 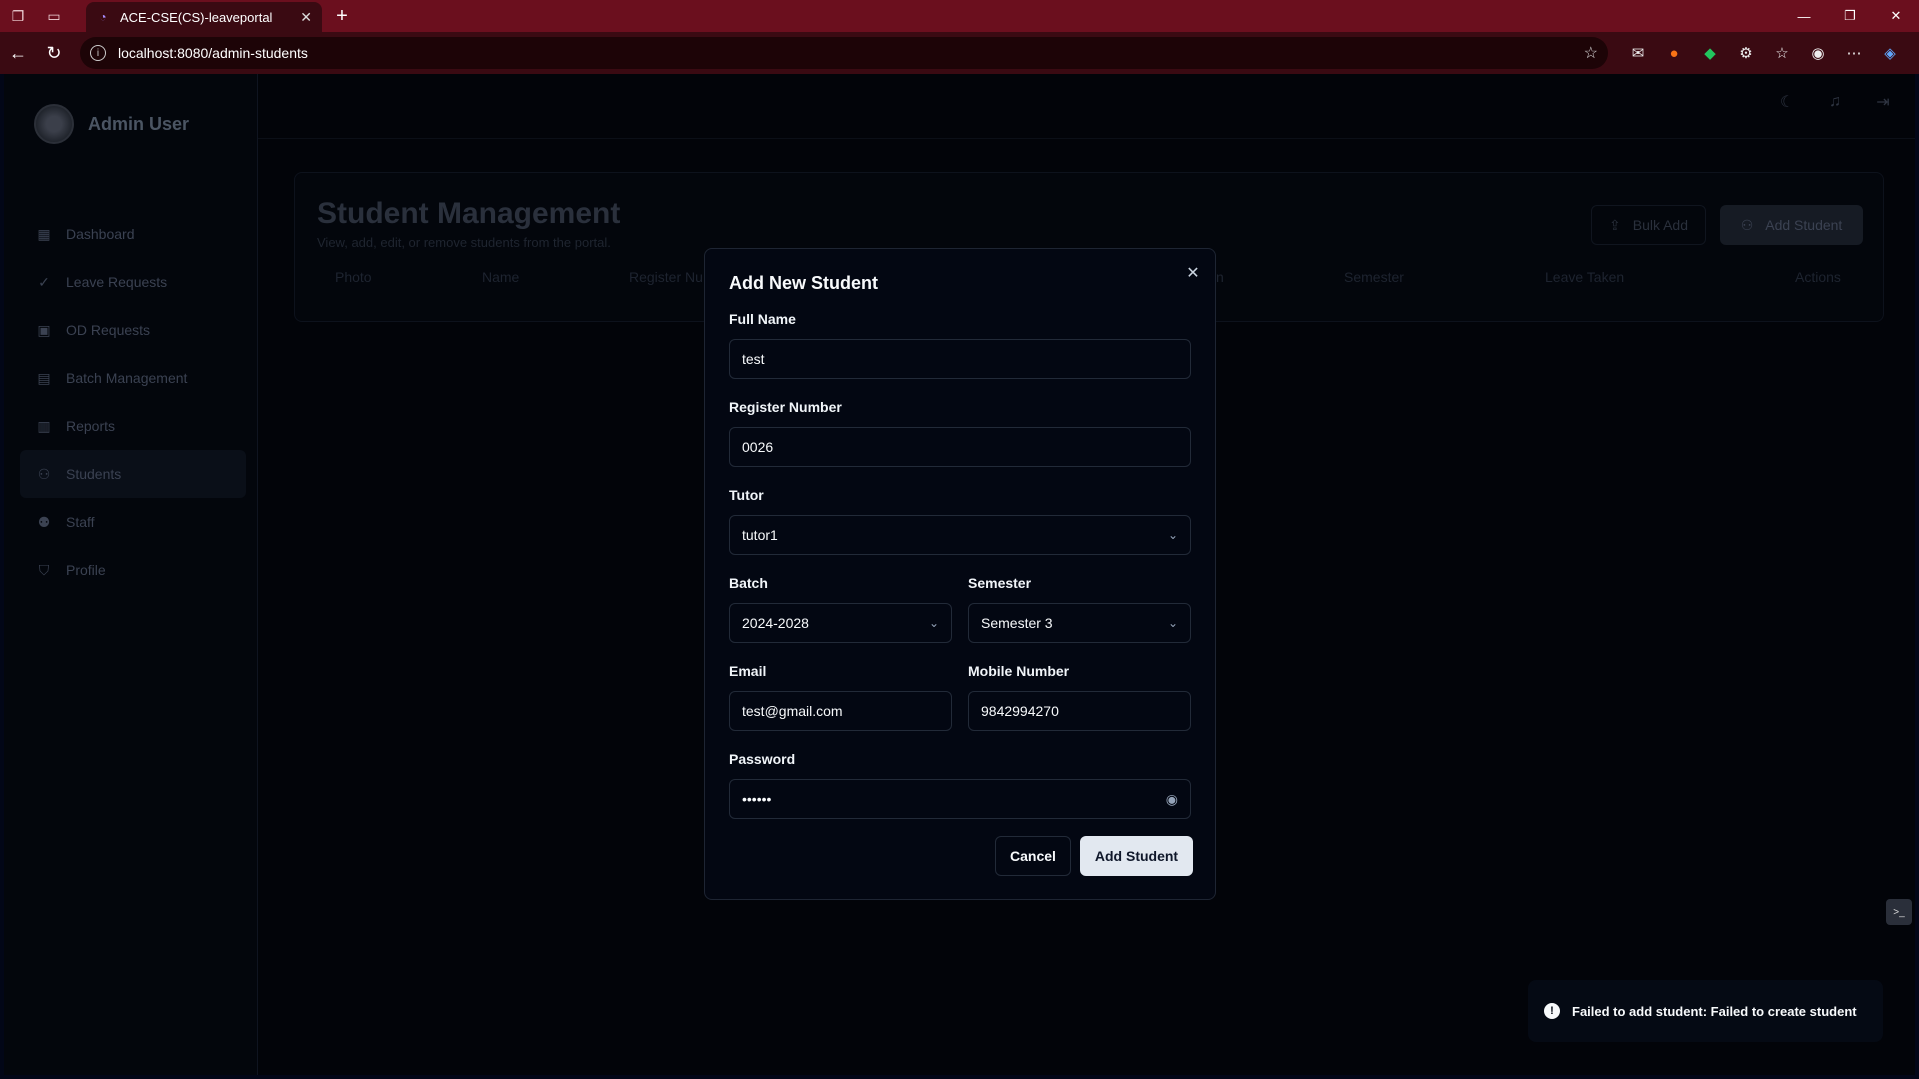 What do you see at coordinates (117, 282) in the screenshot?
I see `sidebar-item-label: Leave Requests` at bounding box center [117, 282].